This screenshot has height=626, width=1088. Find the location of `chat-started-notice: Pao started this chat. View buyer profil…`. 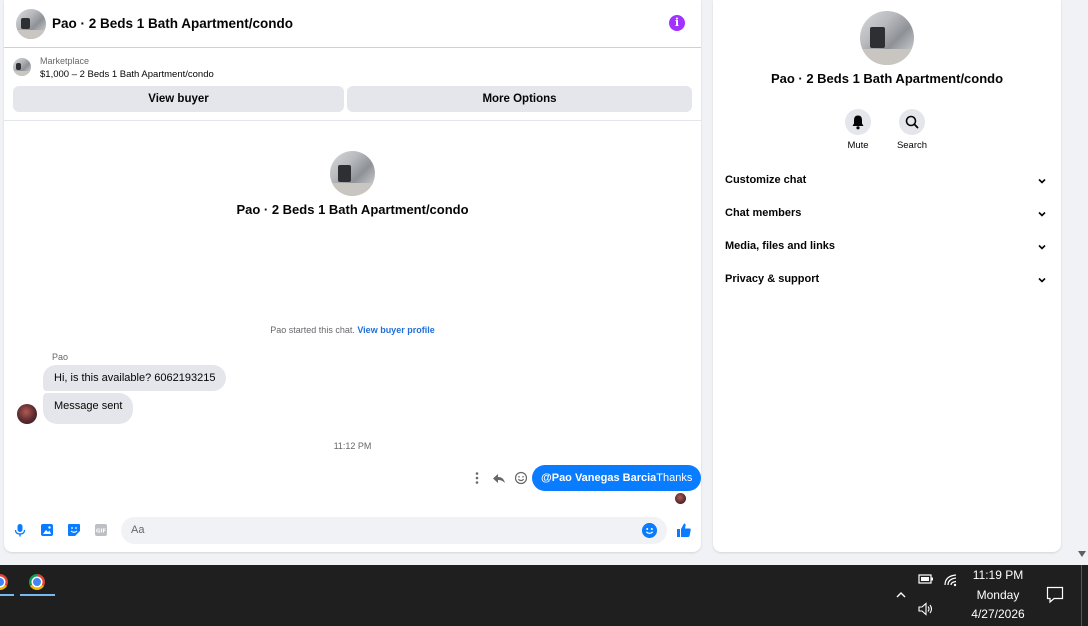

chat-started-notice: Pao started this chat. View buyer profil… is located at coordinates (352, 330).